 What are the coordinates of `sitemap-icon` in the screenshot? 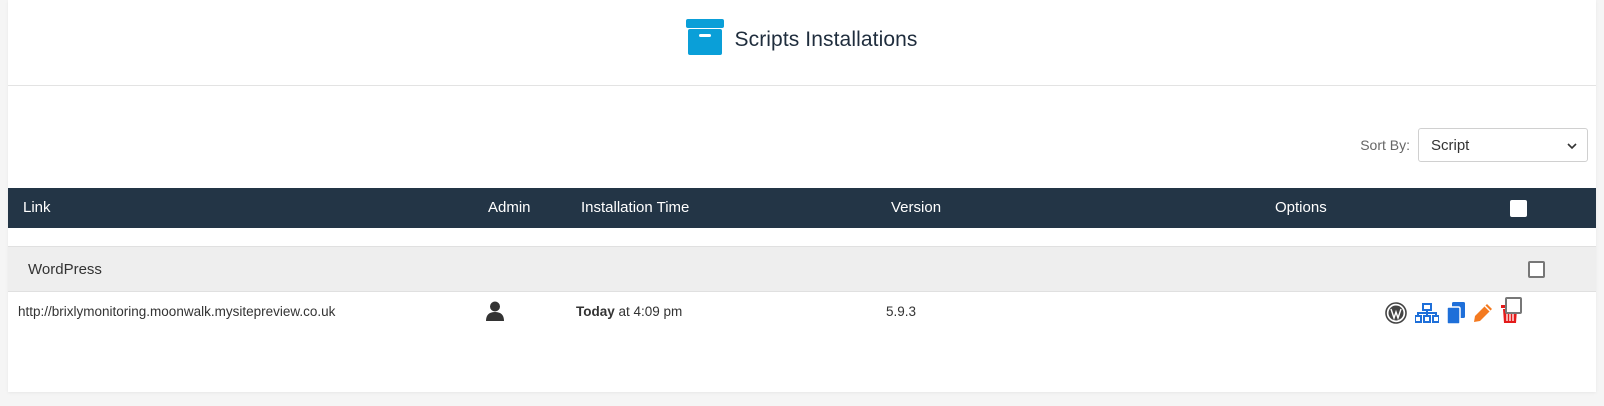 It's located at (1427, 313).